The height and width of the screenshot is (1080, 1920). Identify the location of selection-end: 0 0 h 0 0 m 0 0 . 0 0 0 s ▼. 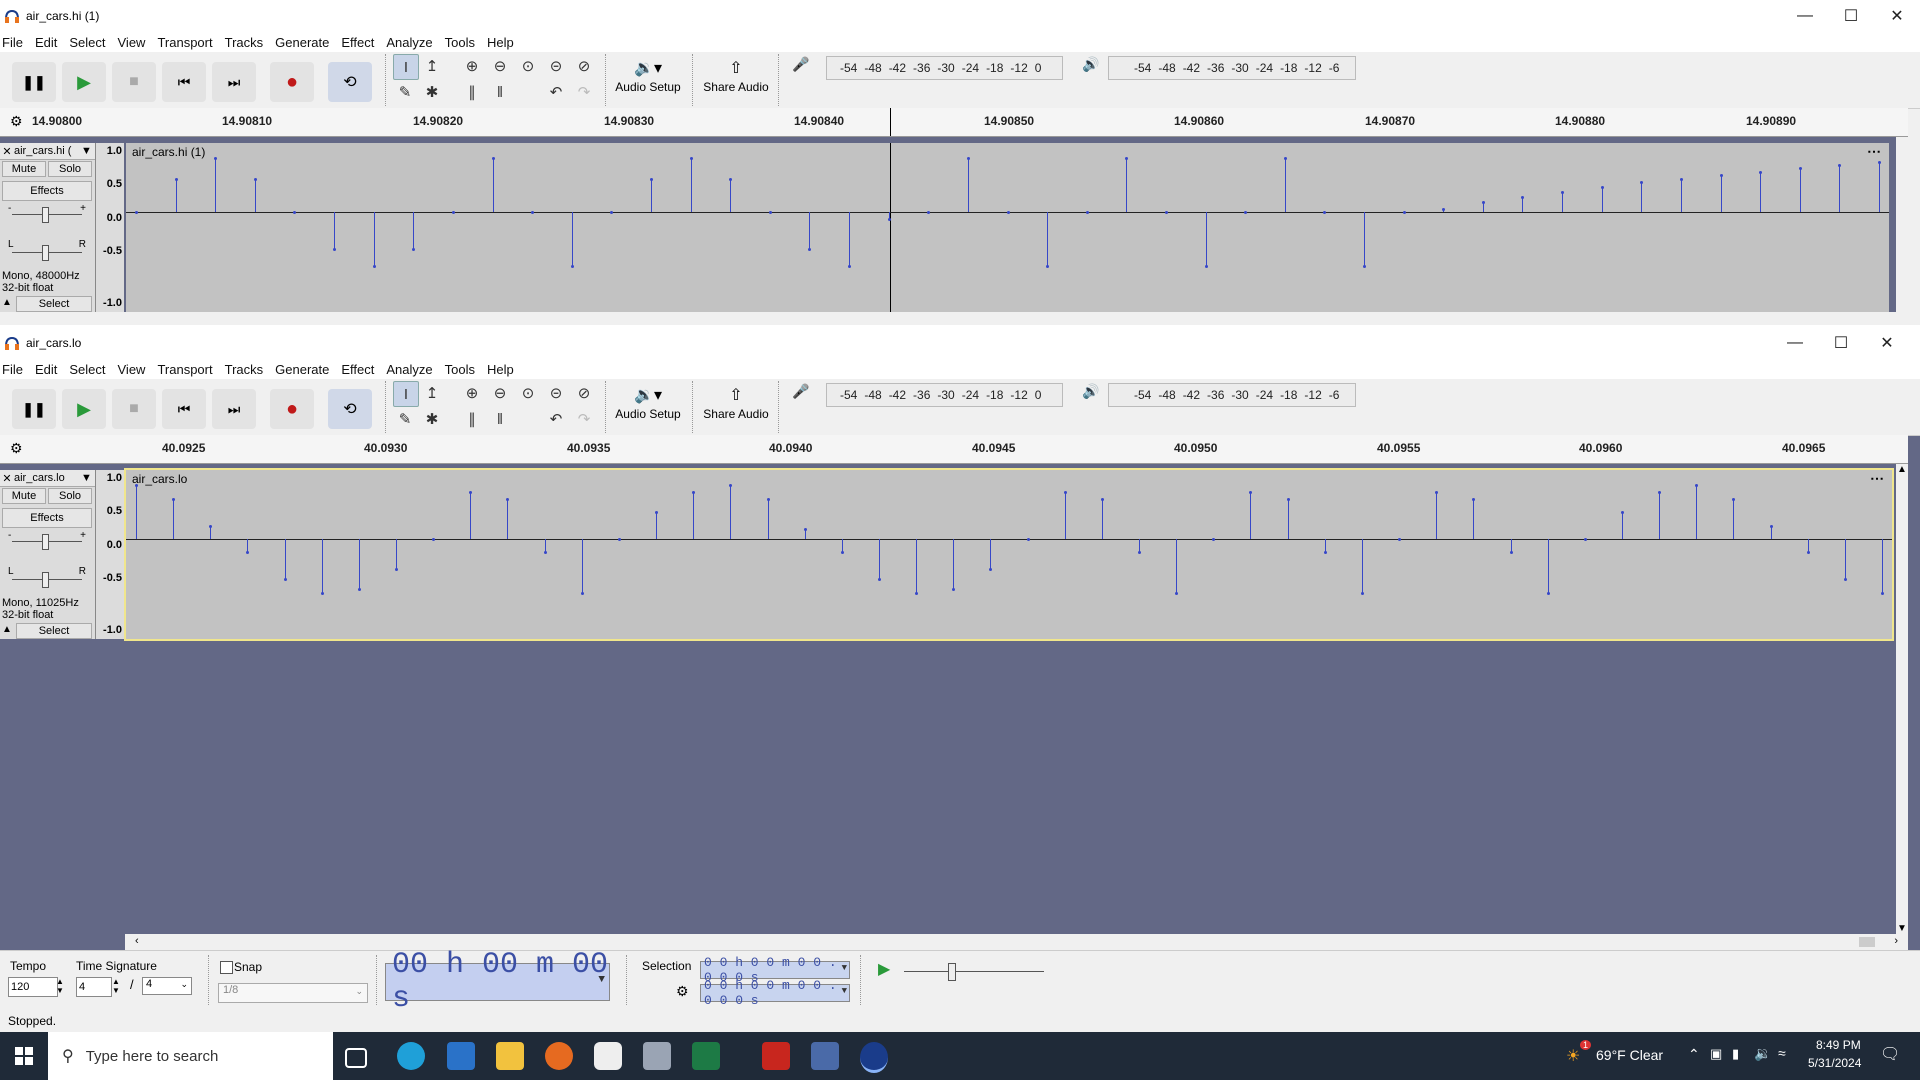
(775, 993).